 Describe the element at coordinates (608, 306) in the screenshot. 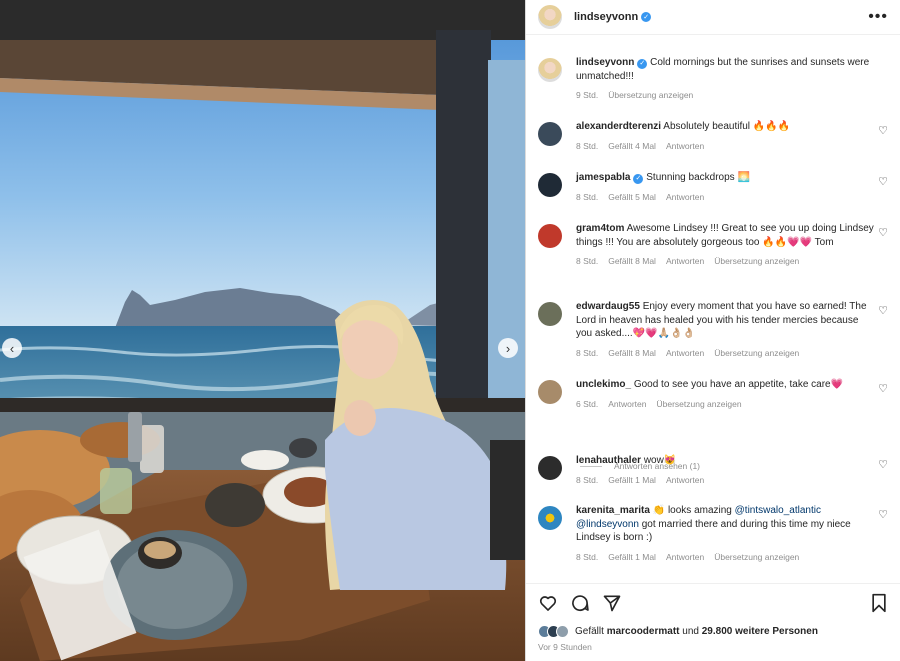

I see `commenter-username: edwardaug55` at that location.